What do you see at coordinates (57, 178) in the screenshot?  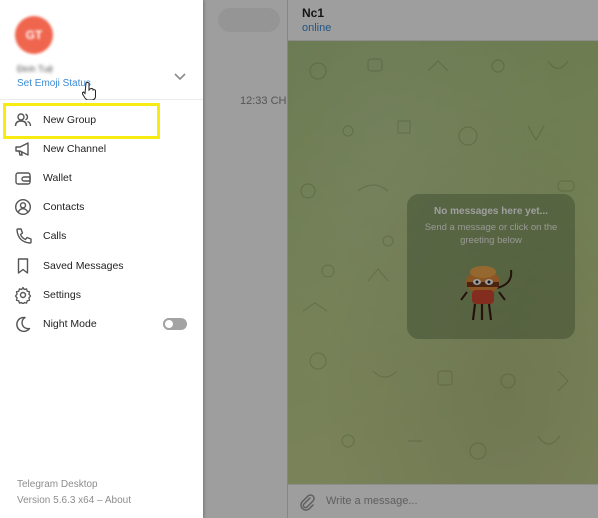 I see `menu-item-label: Wallet` at bounding box center [57, 178].